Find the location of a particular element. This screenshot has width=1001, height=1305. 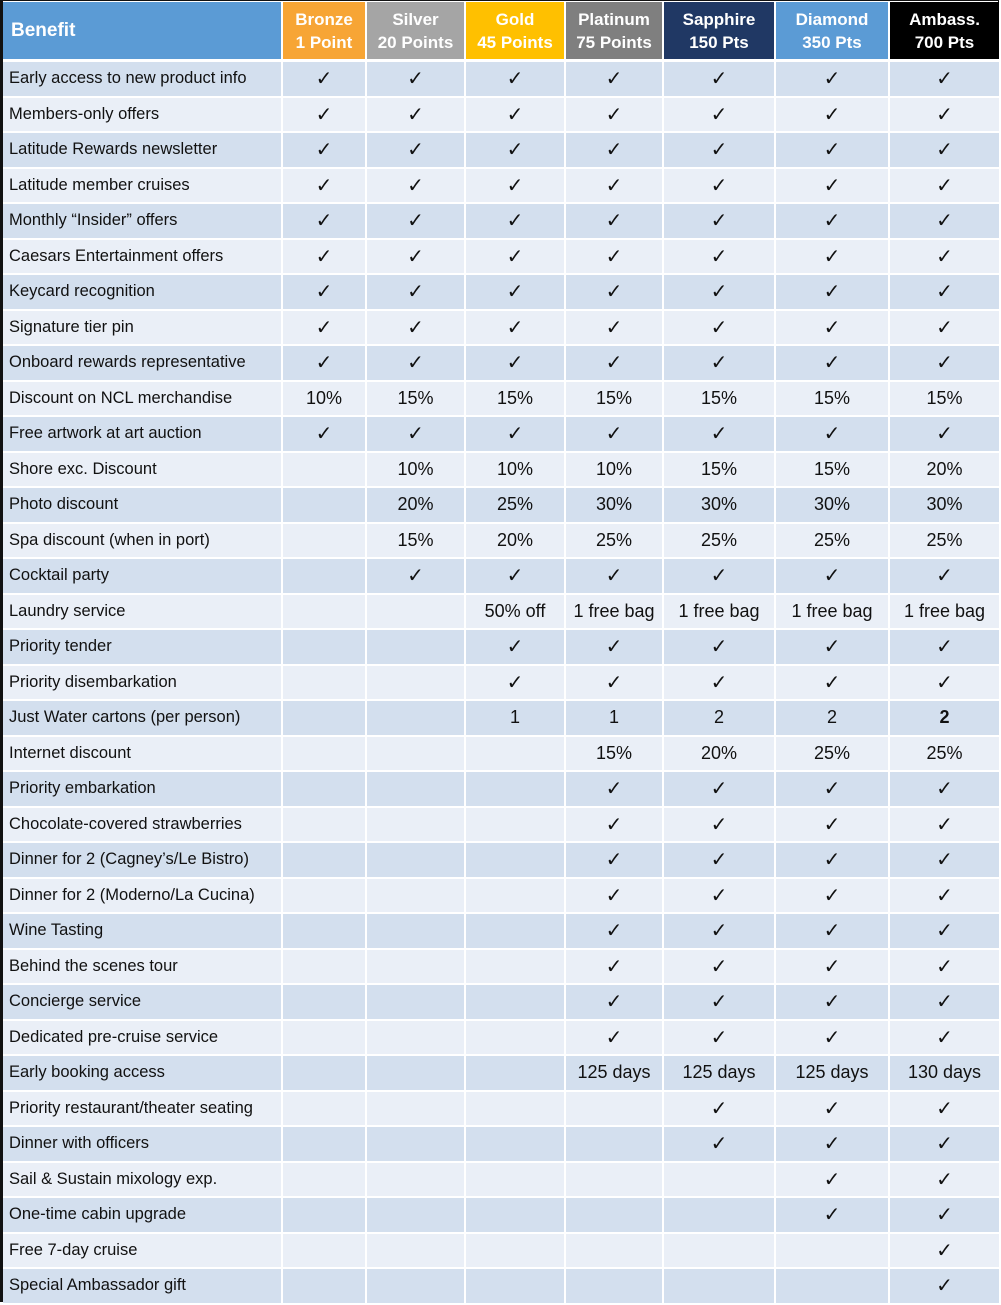

table-row: Dinner for 2 (Moderno/La Cucina) ✓ ✓ ✓ ✓ is located at coordinates (501, 896).